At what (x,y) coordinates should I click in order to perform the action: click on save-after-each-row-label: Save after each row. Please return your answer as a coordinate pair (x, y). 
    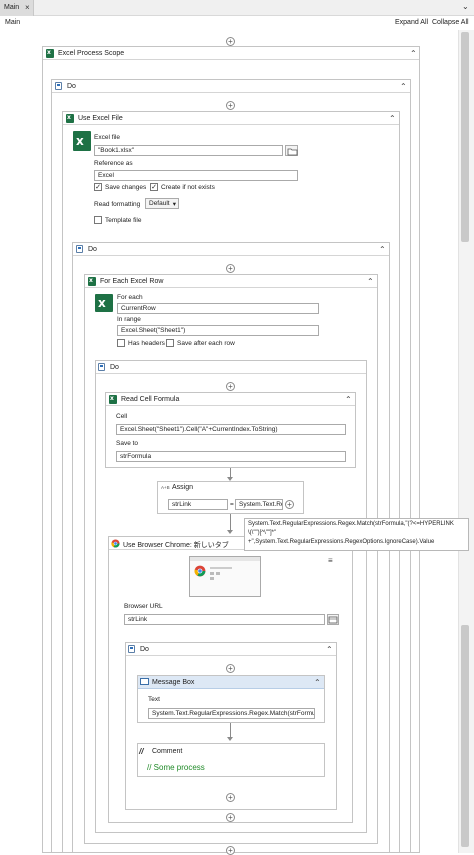
    Looking at the image, I should click on (206, 343).